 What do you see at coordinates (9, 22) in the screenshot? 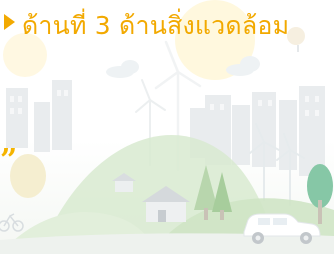
I see `play-triangle-icon` at bounding box center [9, 22].